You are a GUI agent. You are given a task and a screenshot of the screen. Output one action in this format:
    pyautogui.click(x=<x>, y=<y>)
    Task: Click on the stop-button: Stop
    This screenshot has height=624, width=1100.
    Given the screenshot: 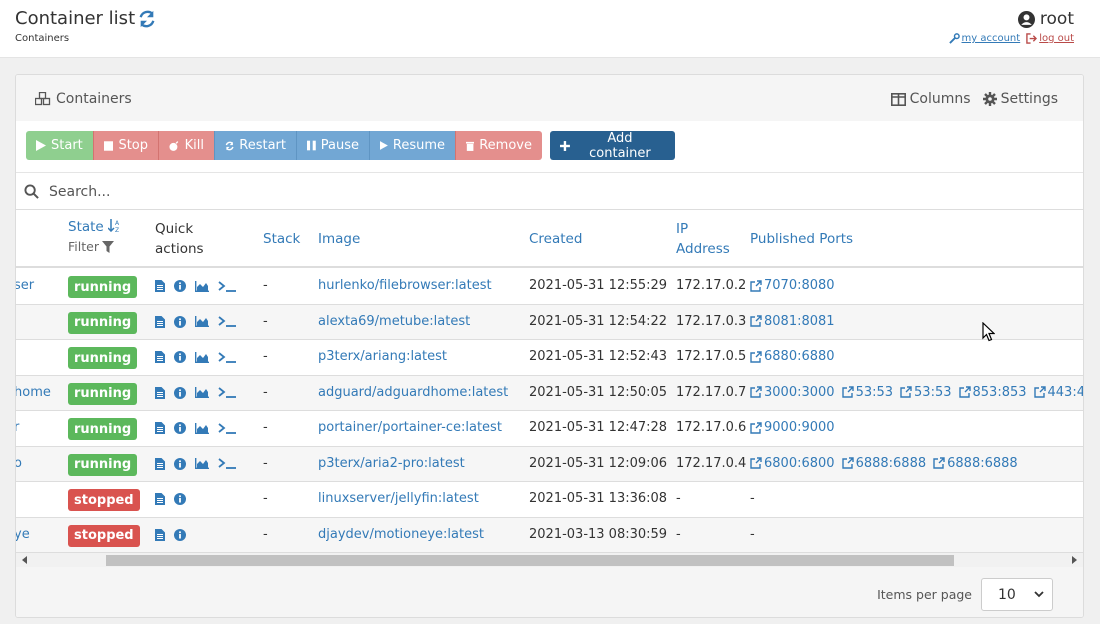 What is the action you would take?
    pyautogui.click(x=125, y=145)
    